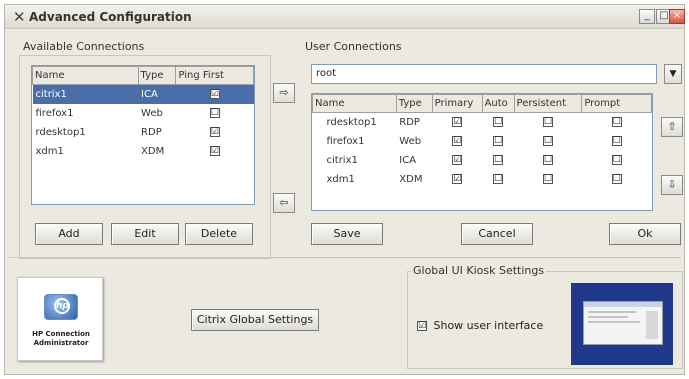 The width and height of the screenshot is (689, 379). Describe the element at coordinates (457, 103) in the screenshot. I see `col-primary: Primary` at that location.